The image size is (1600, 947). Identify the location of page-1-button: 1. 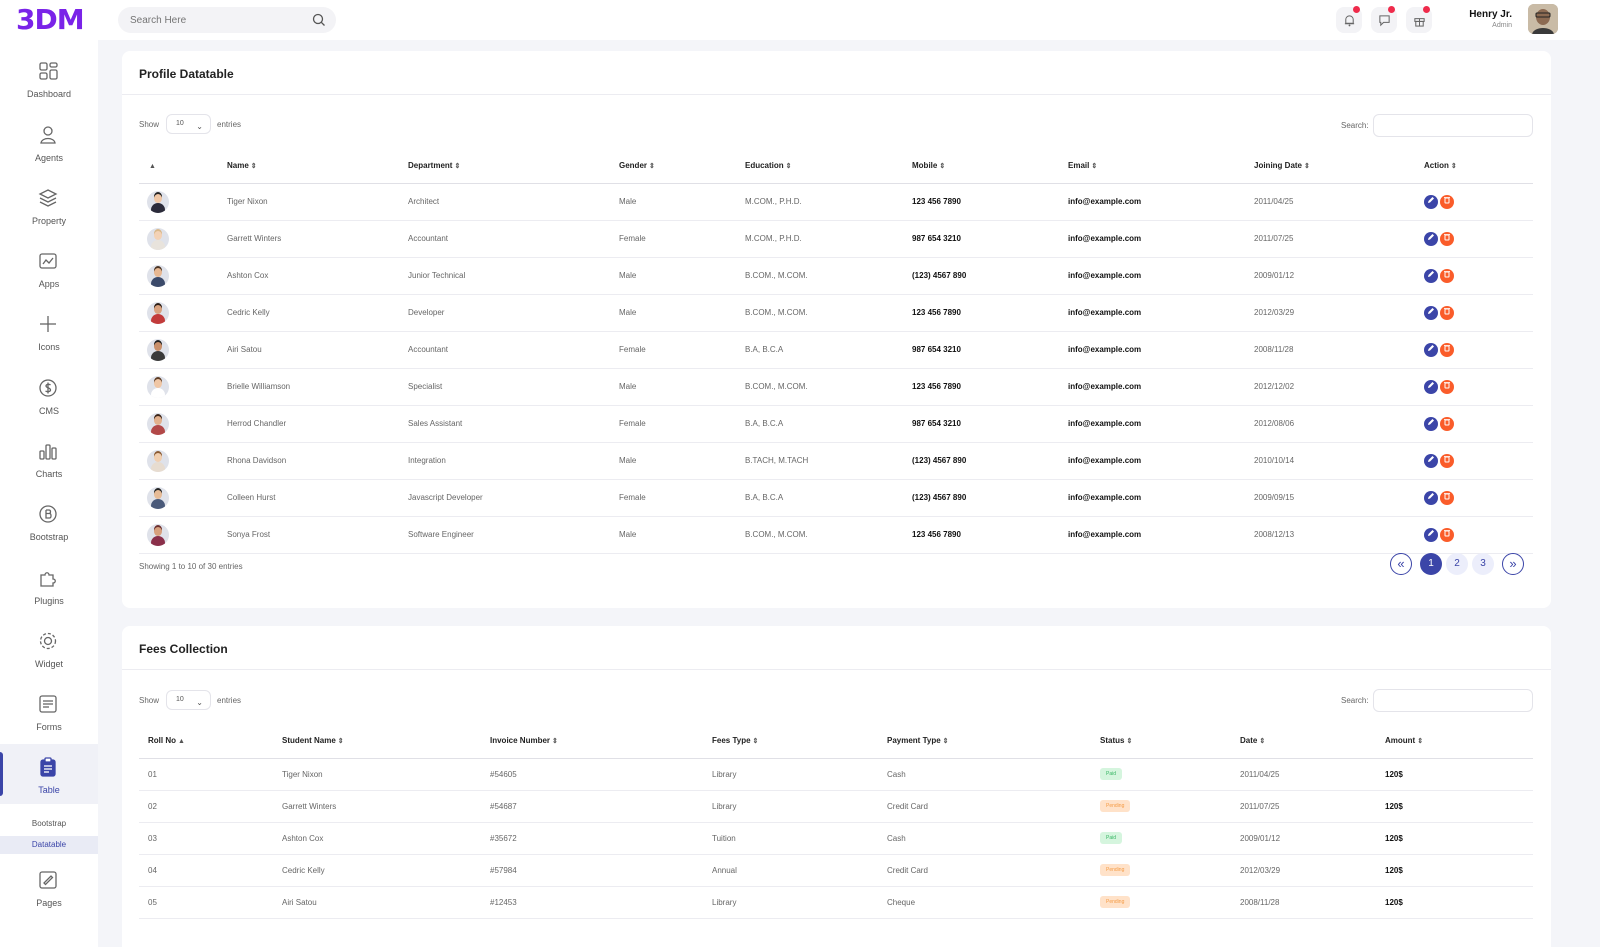
(1431, 564).